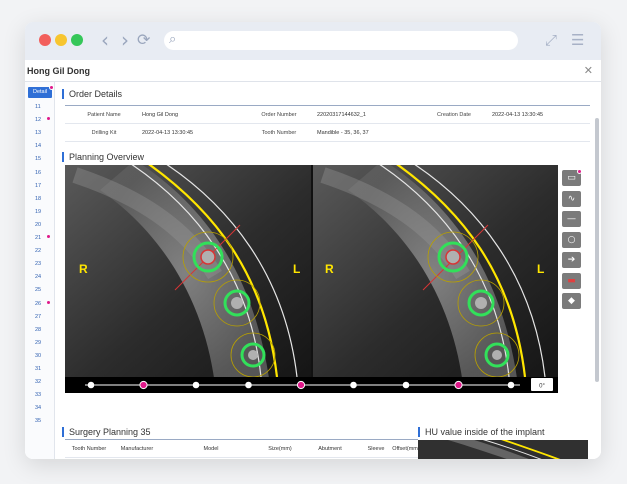 Image resolution: width=627 pixels, height=484 pixels. I want to click on sidebar-item-label: 31, so click(38, 369).